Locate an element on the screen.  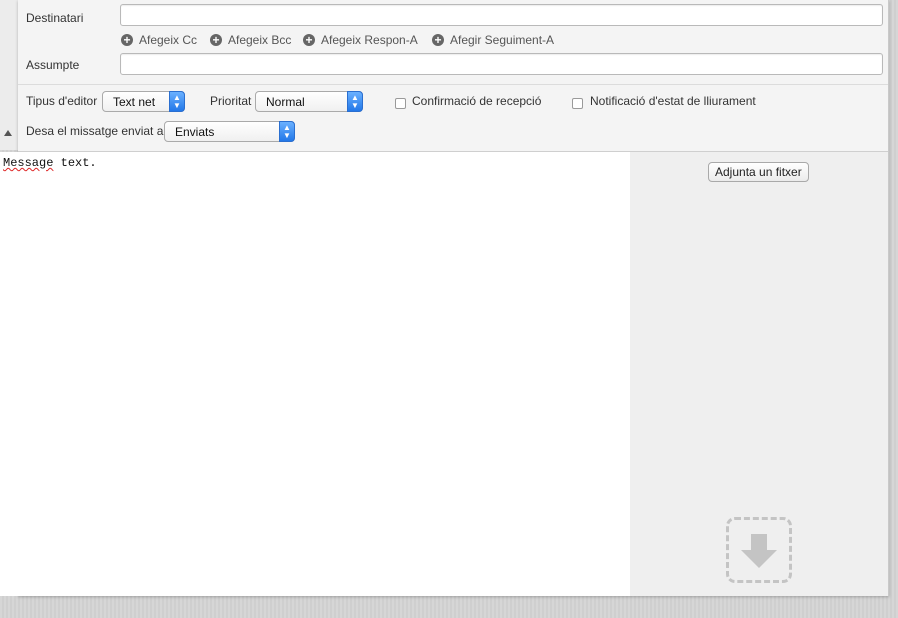
add-bcc-label: Afegeix Bcc is located at coordinates (260, 40).